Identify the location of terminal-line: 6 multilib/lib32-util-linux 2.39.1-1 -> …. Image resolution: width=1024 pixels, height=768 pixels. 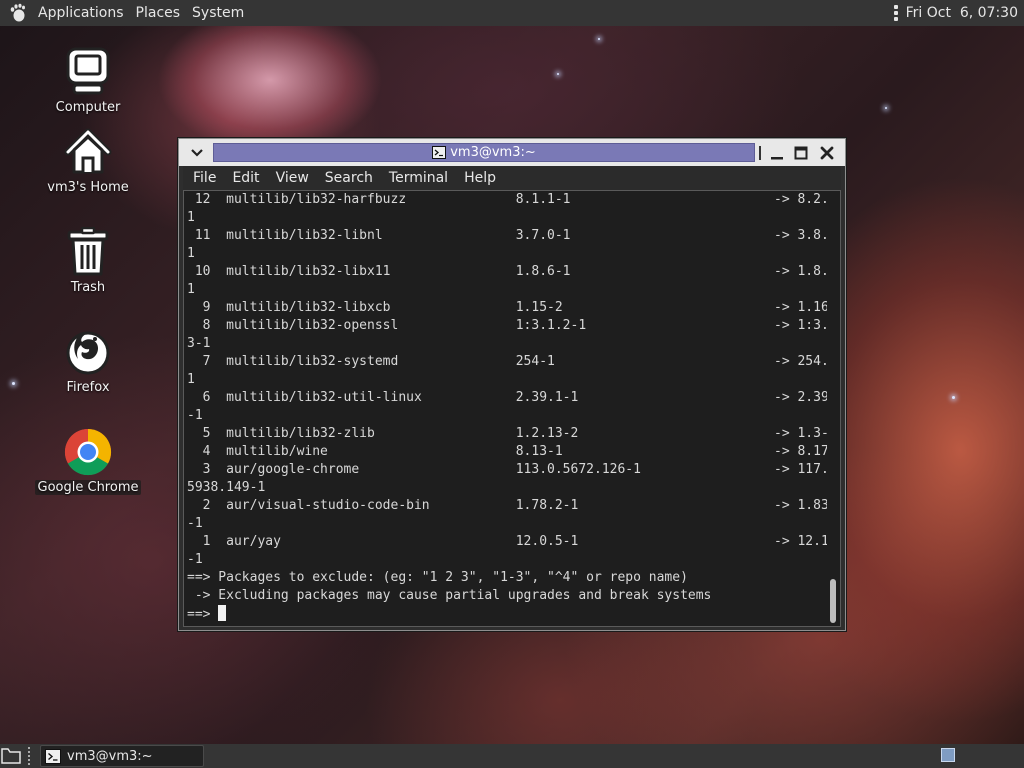
(507, 397).